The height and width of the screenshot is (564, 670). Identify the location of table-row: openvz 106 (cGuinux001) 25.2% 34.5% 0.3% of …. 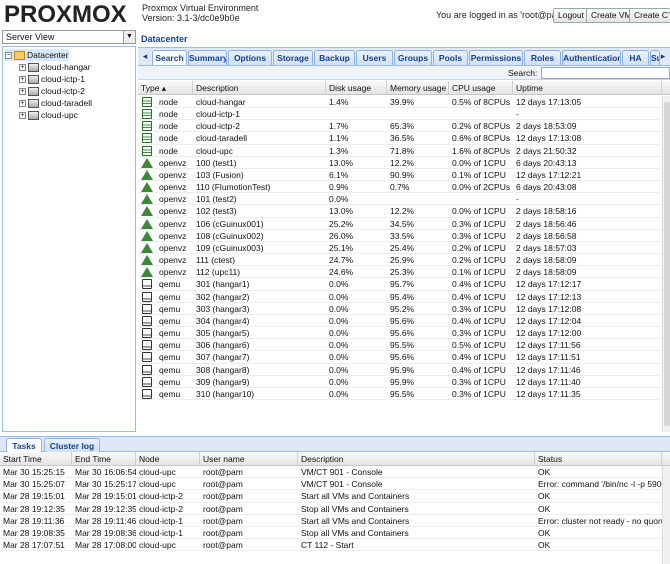
(400, 224).